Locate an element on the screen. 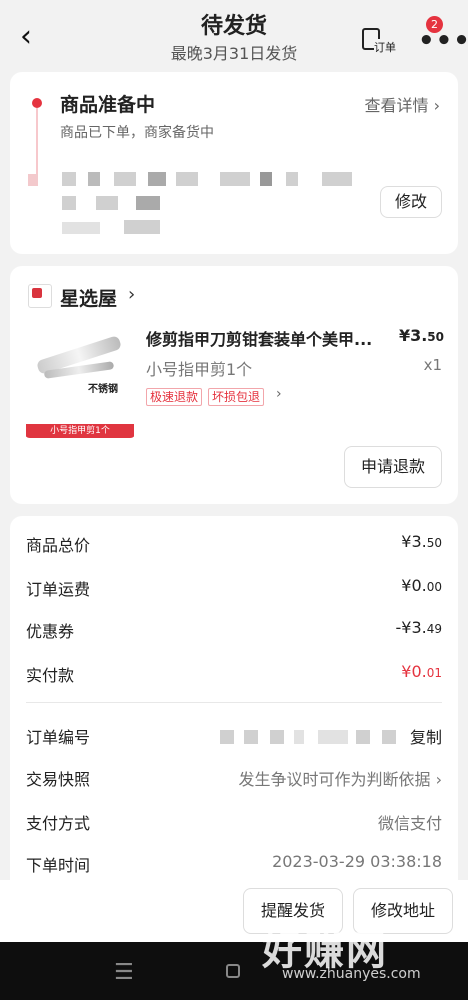 The height and width of the screenshot is (1000, 468). product-image-tag: 不锈钢 is located at coordinates (103, 389).